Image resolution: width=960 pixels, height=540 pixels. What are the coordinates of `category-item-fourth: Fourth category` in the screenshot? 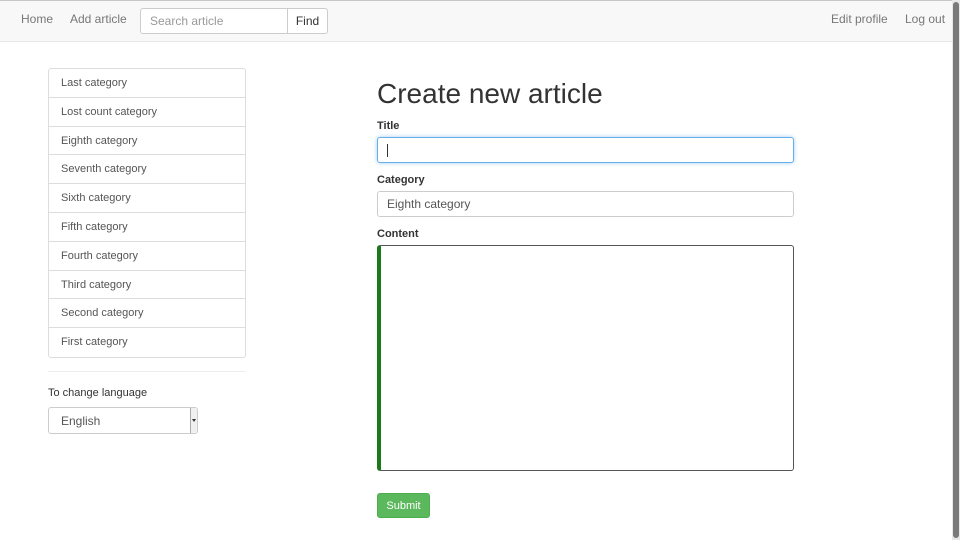 It's located at (147, 256).